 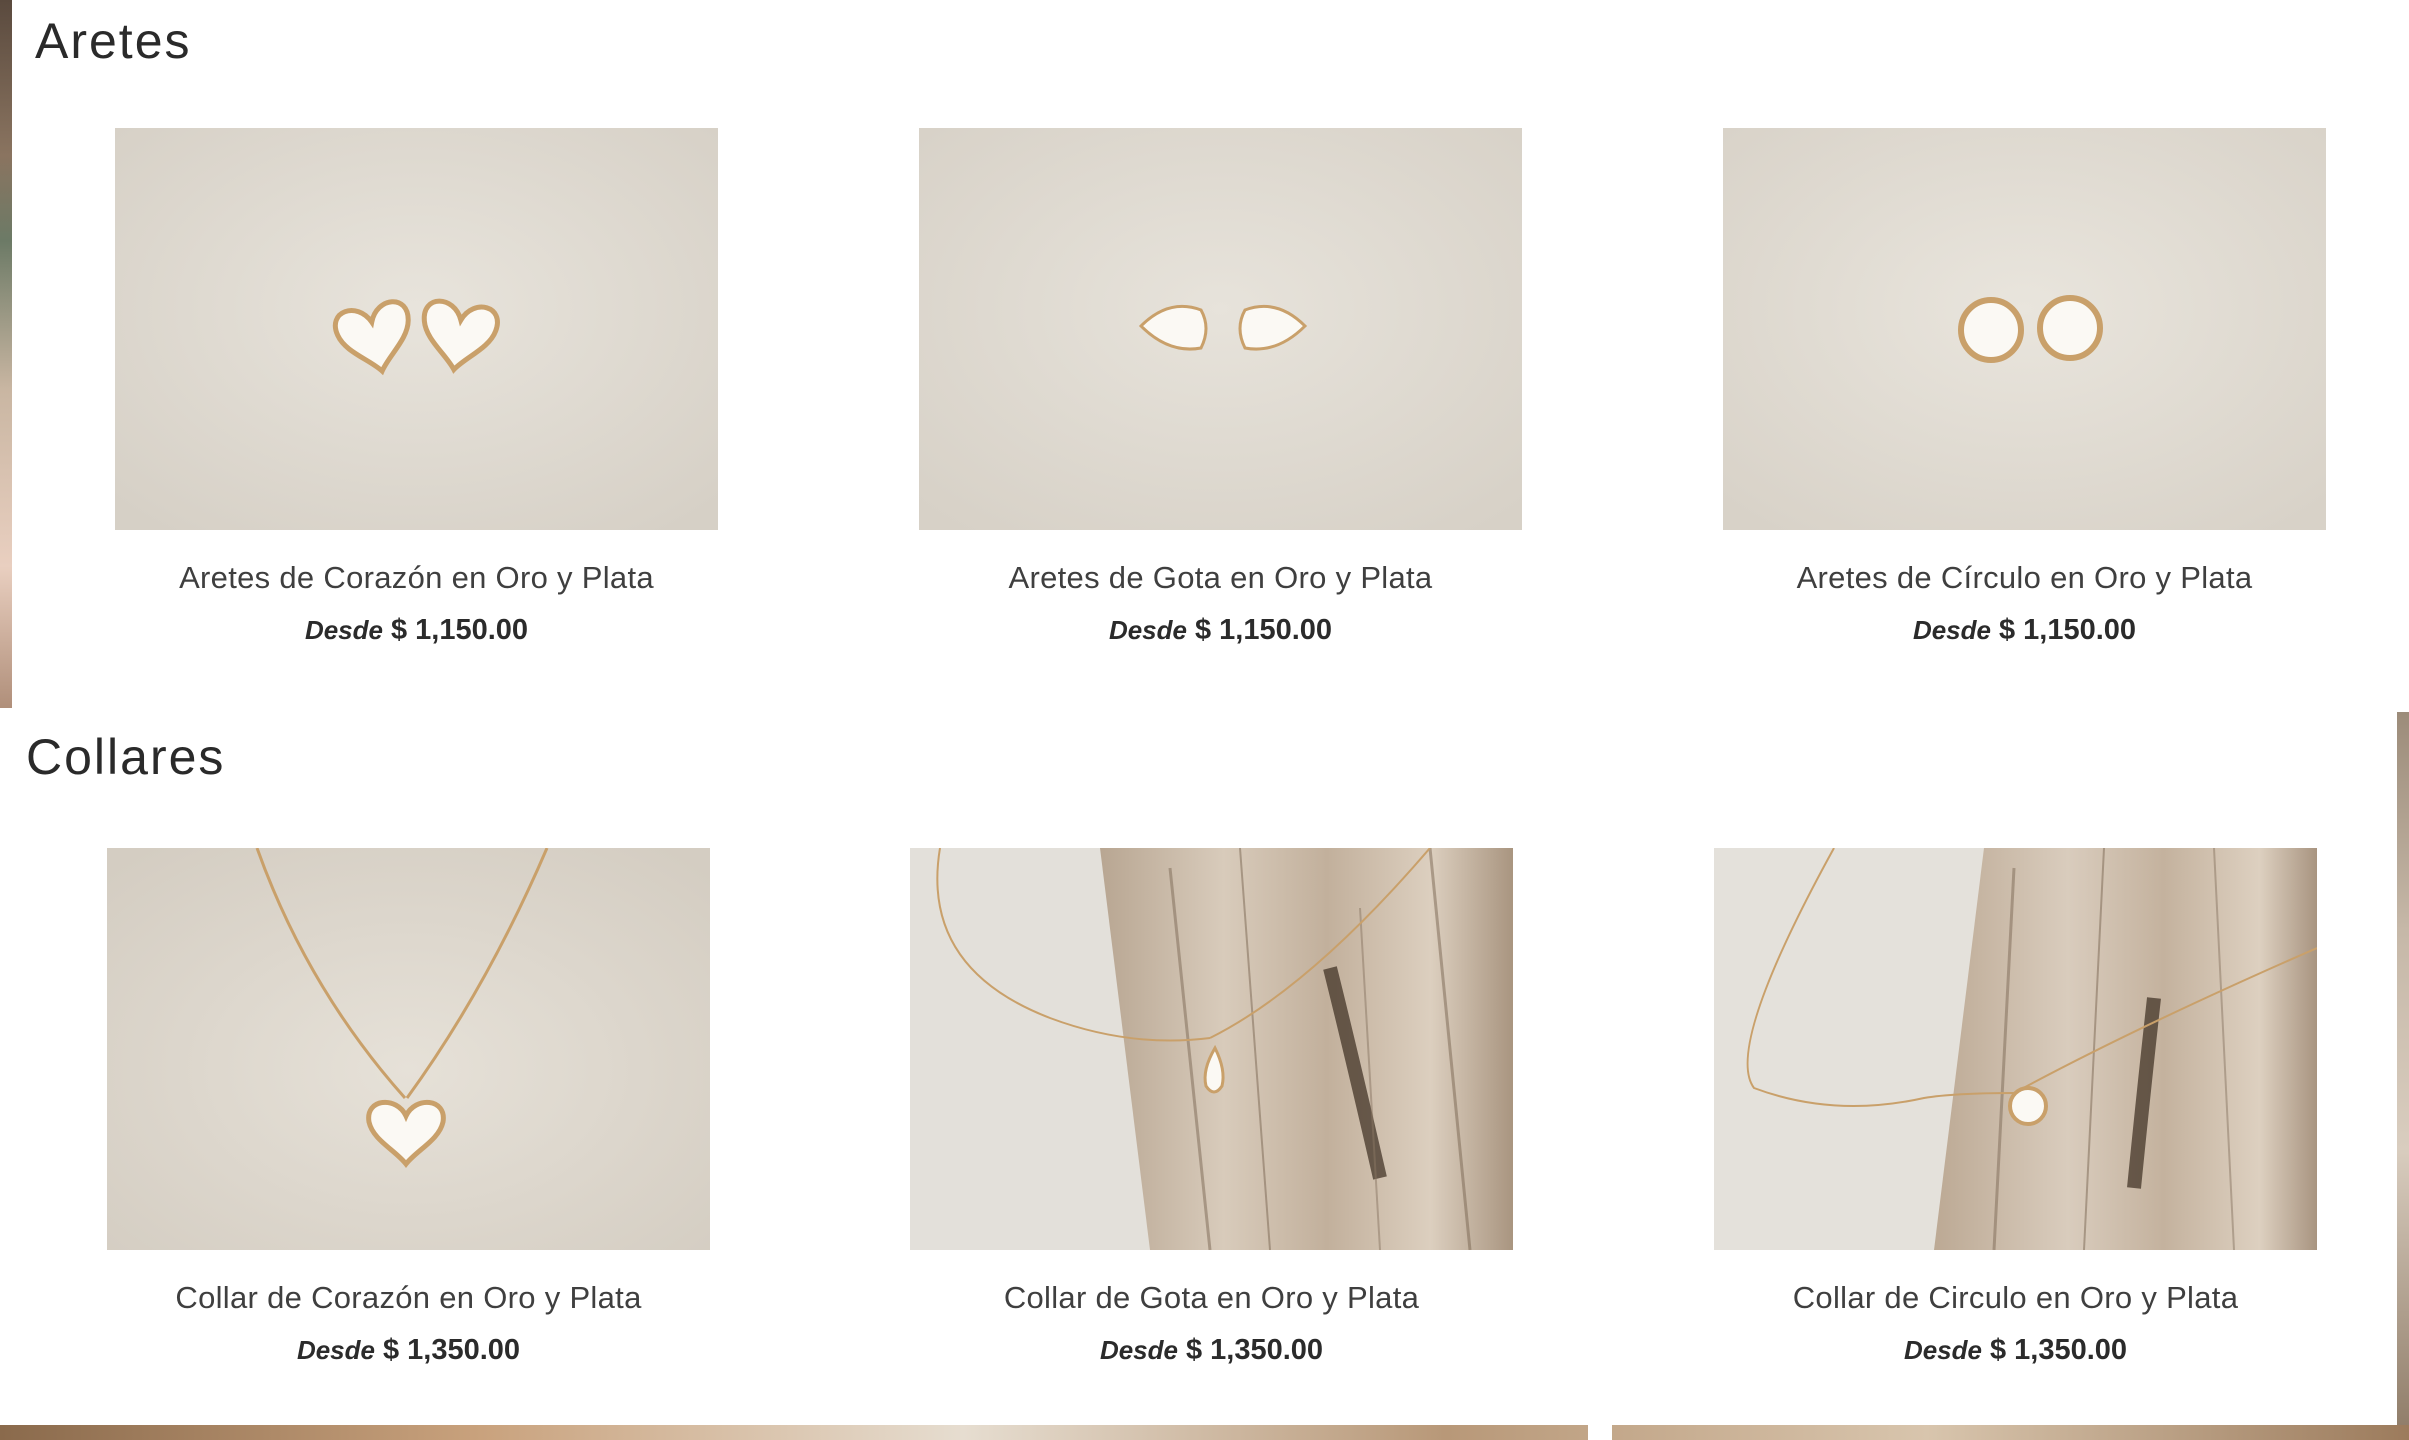 What do you see at coordinates (126, 757) in the screenshot?
I see `section-title: Collares` at bounding box center [126, 757].